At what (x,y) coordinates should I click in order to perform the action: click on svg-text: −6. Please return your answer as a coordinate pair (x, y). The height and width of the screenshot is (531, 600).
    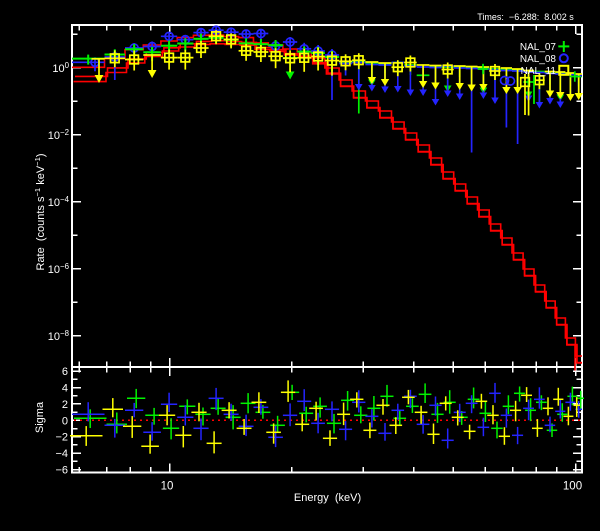
    Looking at the image, I should click on (61, 471).